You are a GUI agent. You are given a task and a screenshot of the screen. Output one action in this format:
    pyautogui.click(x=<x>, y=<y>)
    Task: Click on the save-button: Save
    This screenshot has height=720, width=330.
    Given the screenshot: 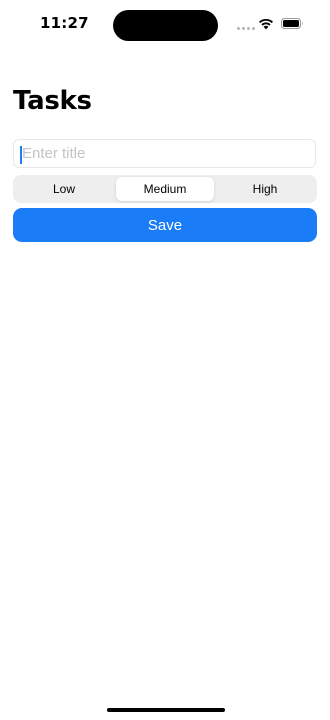 What is the action you would take?
    pyautogui.click(x=165, y=225)
    